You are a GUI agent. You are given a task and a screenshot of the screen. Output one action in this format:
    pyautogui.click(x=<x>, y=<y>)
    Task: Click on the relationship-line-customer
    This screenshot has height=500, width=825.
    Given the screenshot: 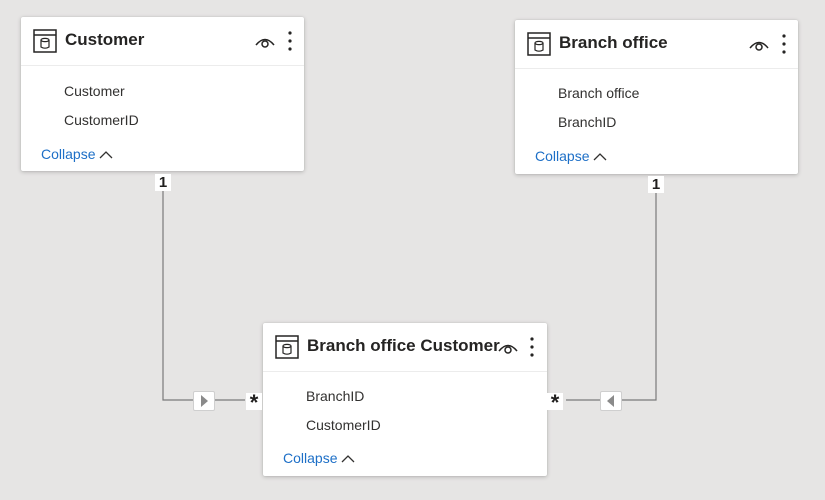 What is the action you would take?
    pyautogui.click(x=203, y=293)
    